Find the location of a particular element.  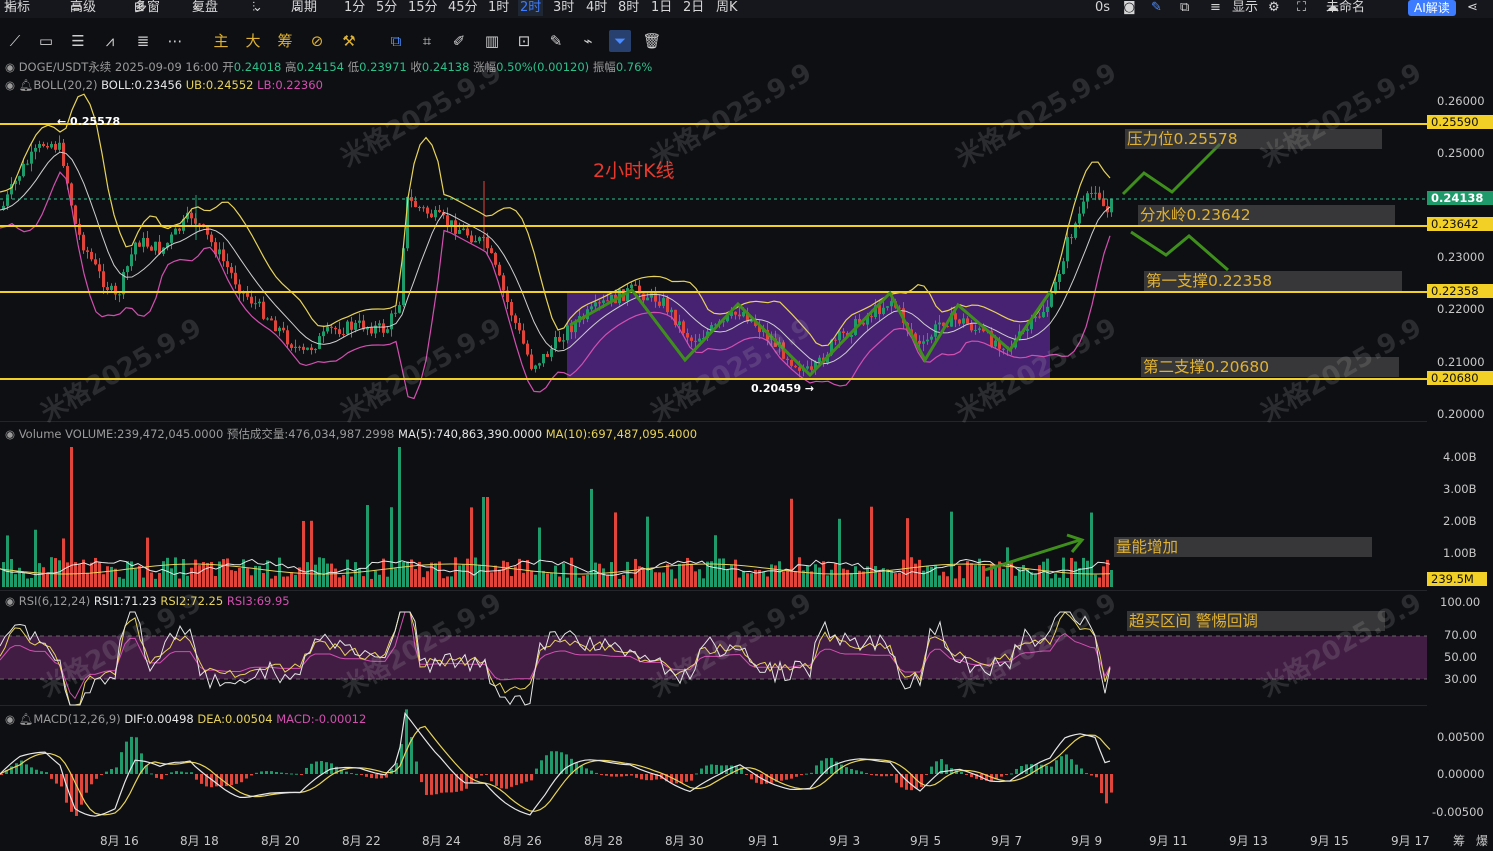

annotation-support2: 第二支撑0.20680 is located at coordinates (1270, 367).